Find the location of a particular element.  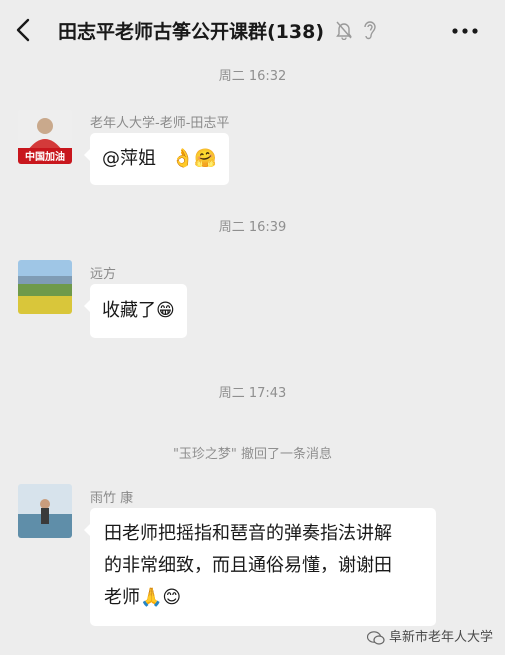

emoji: 👌🤗 is located at coordinates (194, 158).